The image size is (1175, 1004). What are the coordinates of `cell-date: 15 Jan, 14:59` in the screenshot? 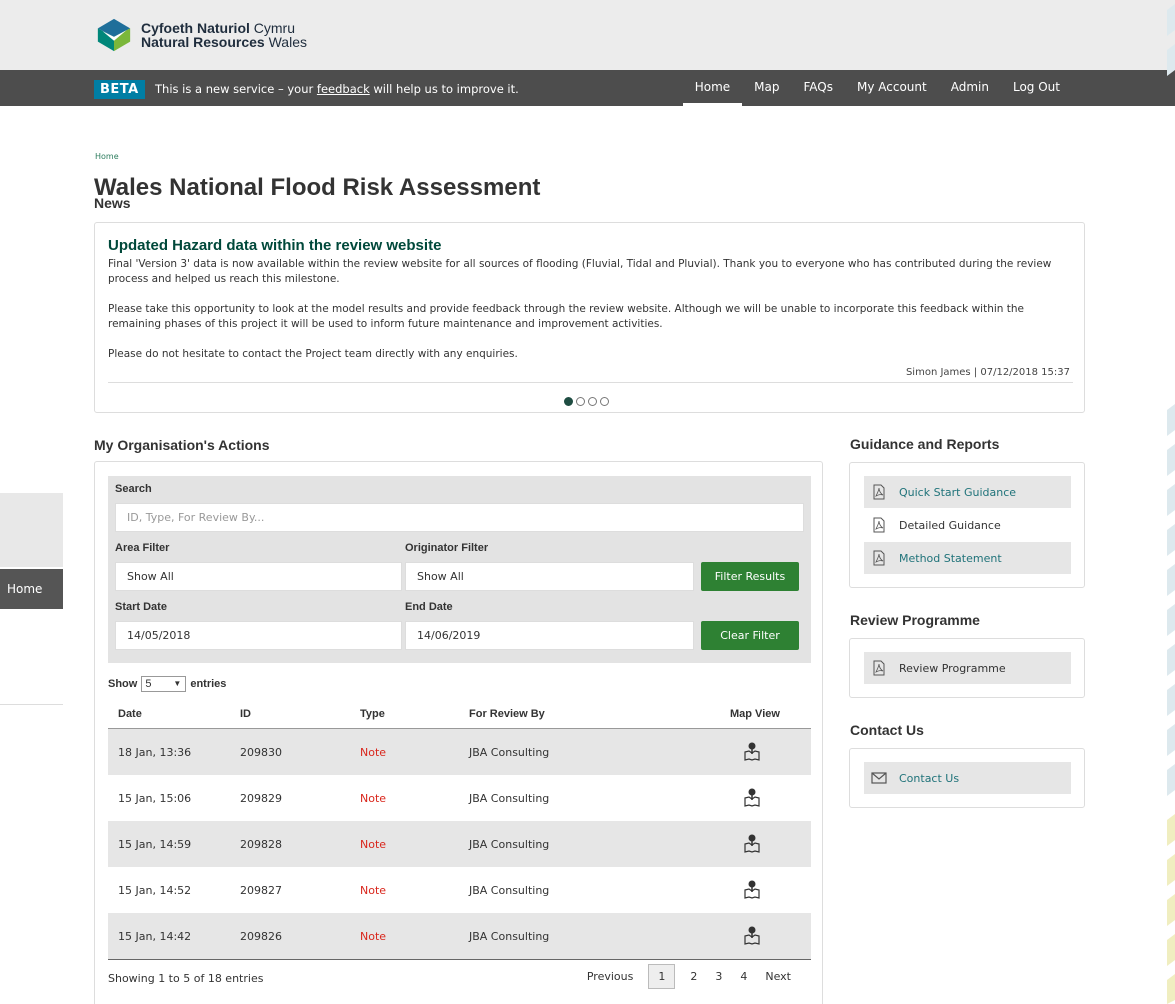 It's located at (155, 844).